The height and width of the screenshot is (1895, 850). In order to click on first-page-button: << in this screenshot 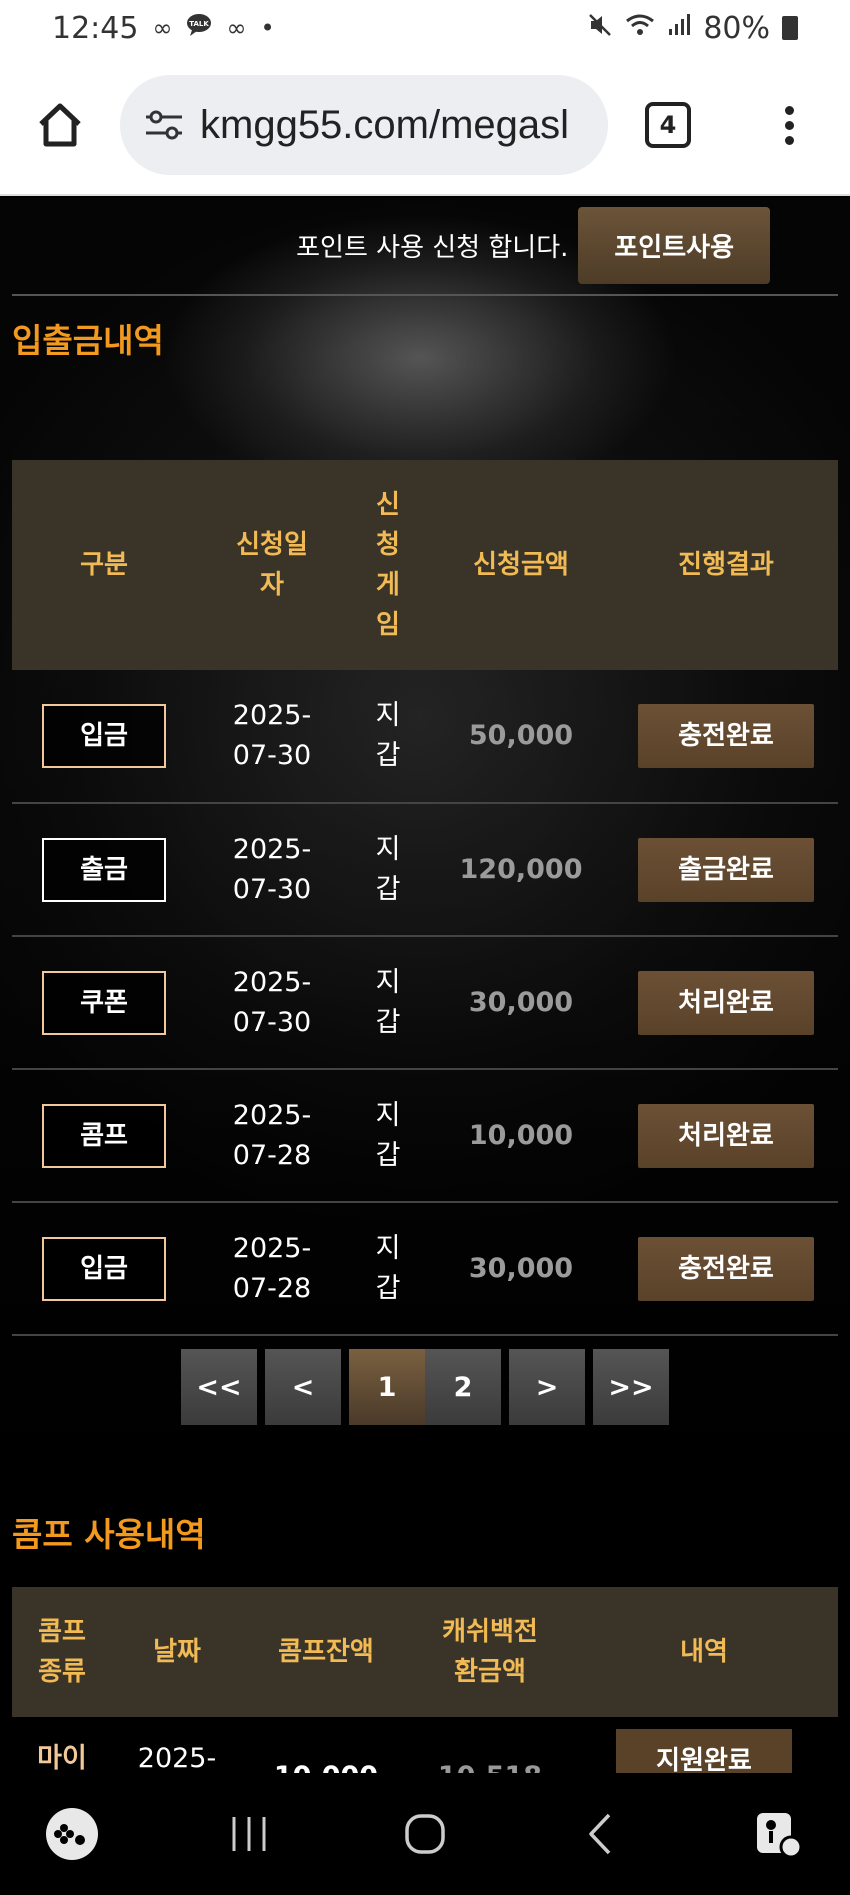, I will do `click(219, 1387)`.